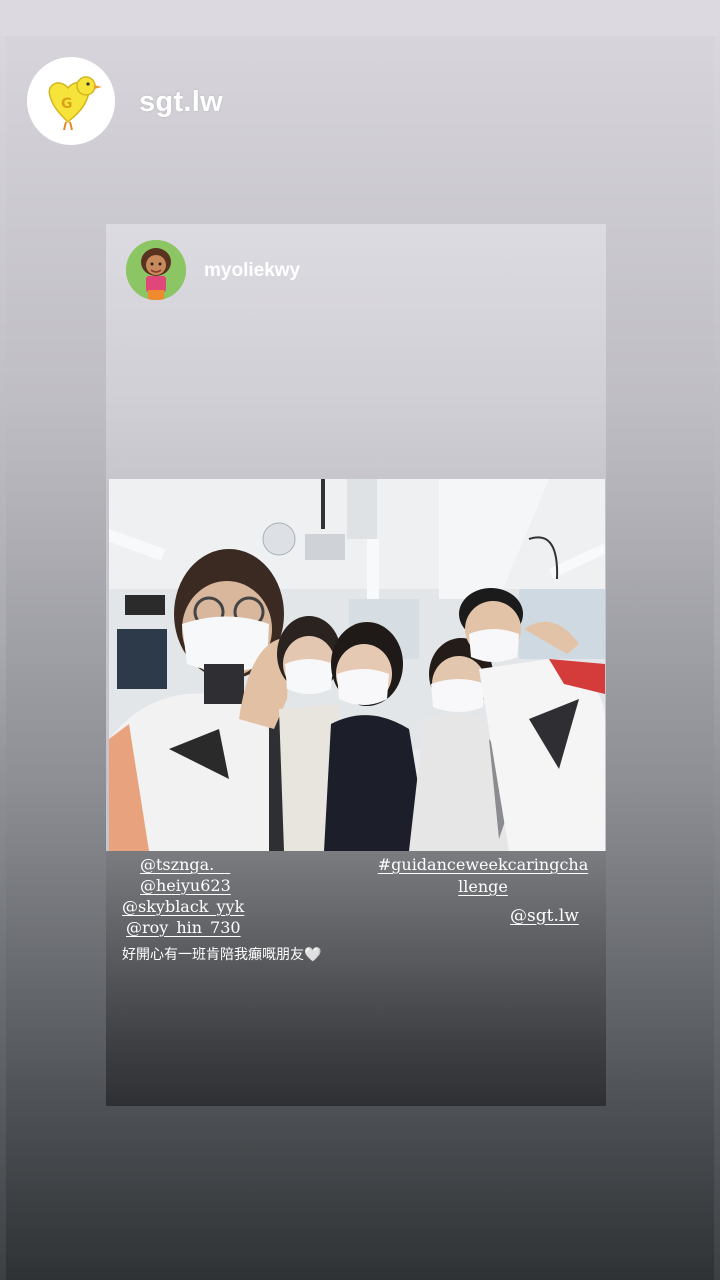  What do you see at coordinates (242, 864) in the screenshot?
I see `mention-tag: @tszngа.__` at bounding box center [242, 864].